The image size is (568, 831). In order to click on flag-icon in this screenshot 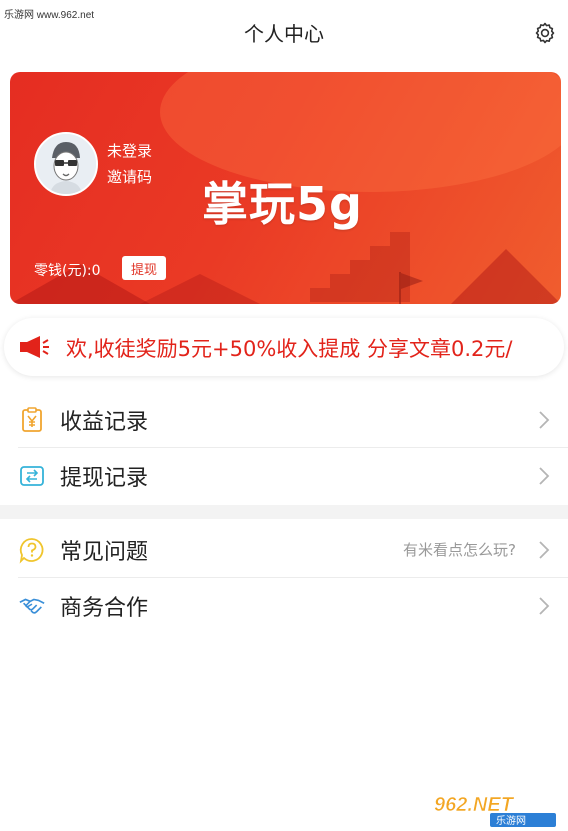, I will do `click(411, 288)`.